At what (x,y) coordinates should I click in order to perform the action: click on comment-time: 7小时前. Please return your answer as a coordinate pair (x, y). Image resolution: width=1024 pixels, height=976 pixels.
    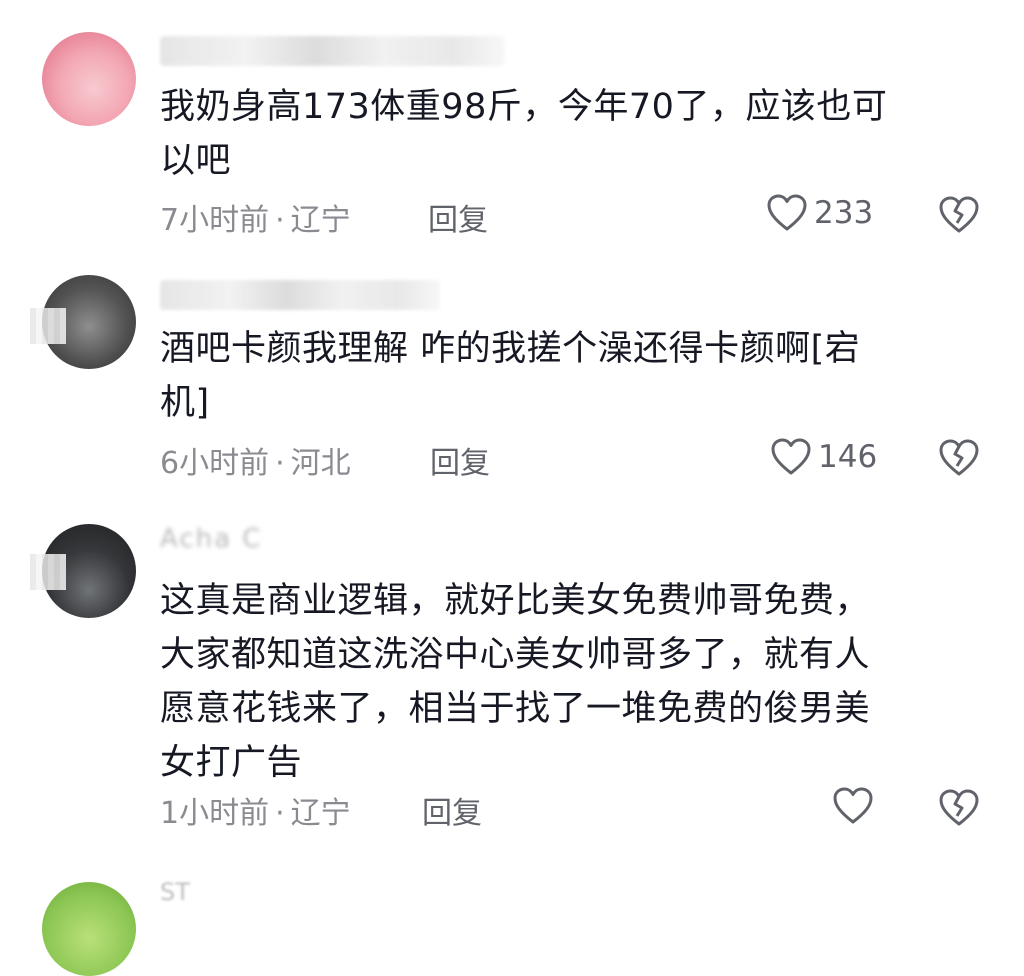
    Looking at the image, I should click on (215, 220).